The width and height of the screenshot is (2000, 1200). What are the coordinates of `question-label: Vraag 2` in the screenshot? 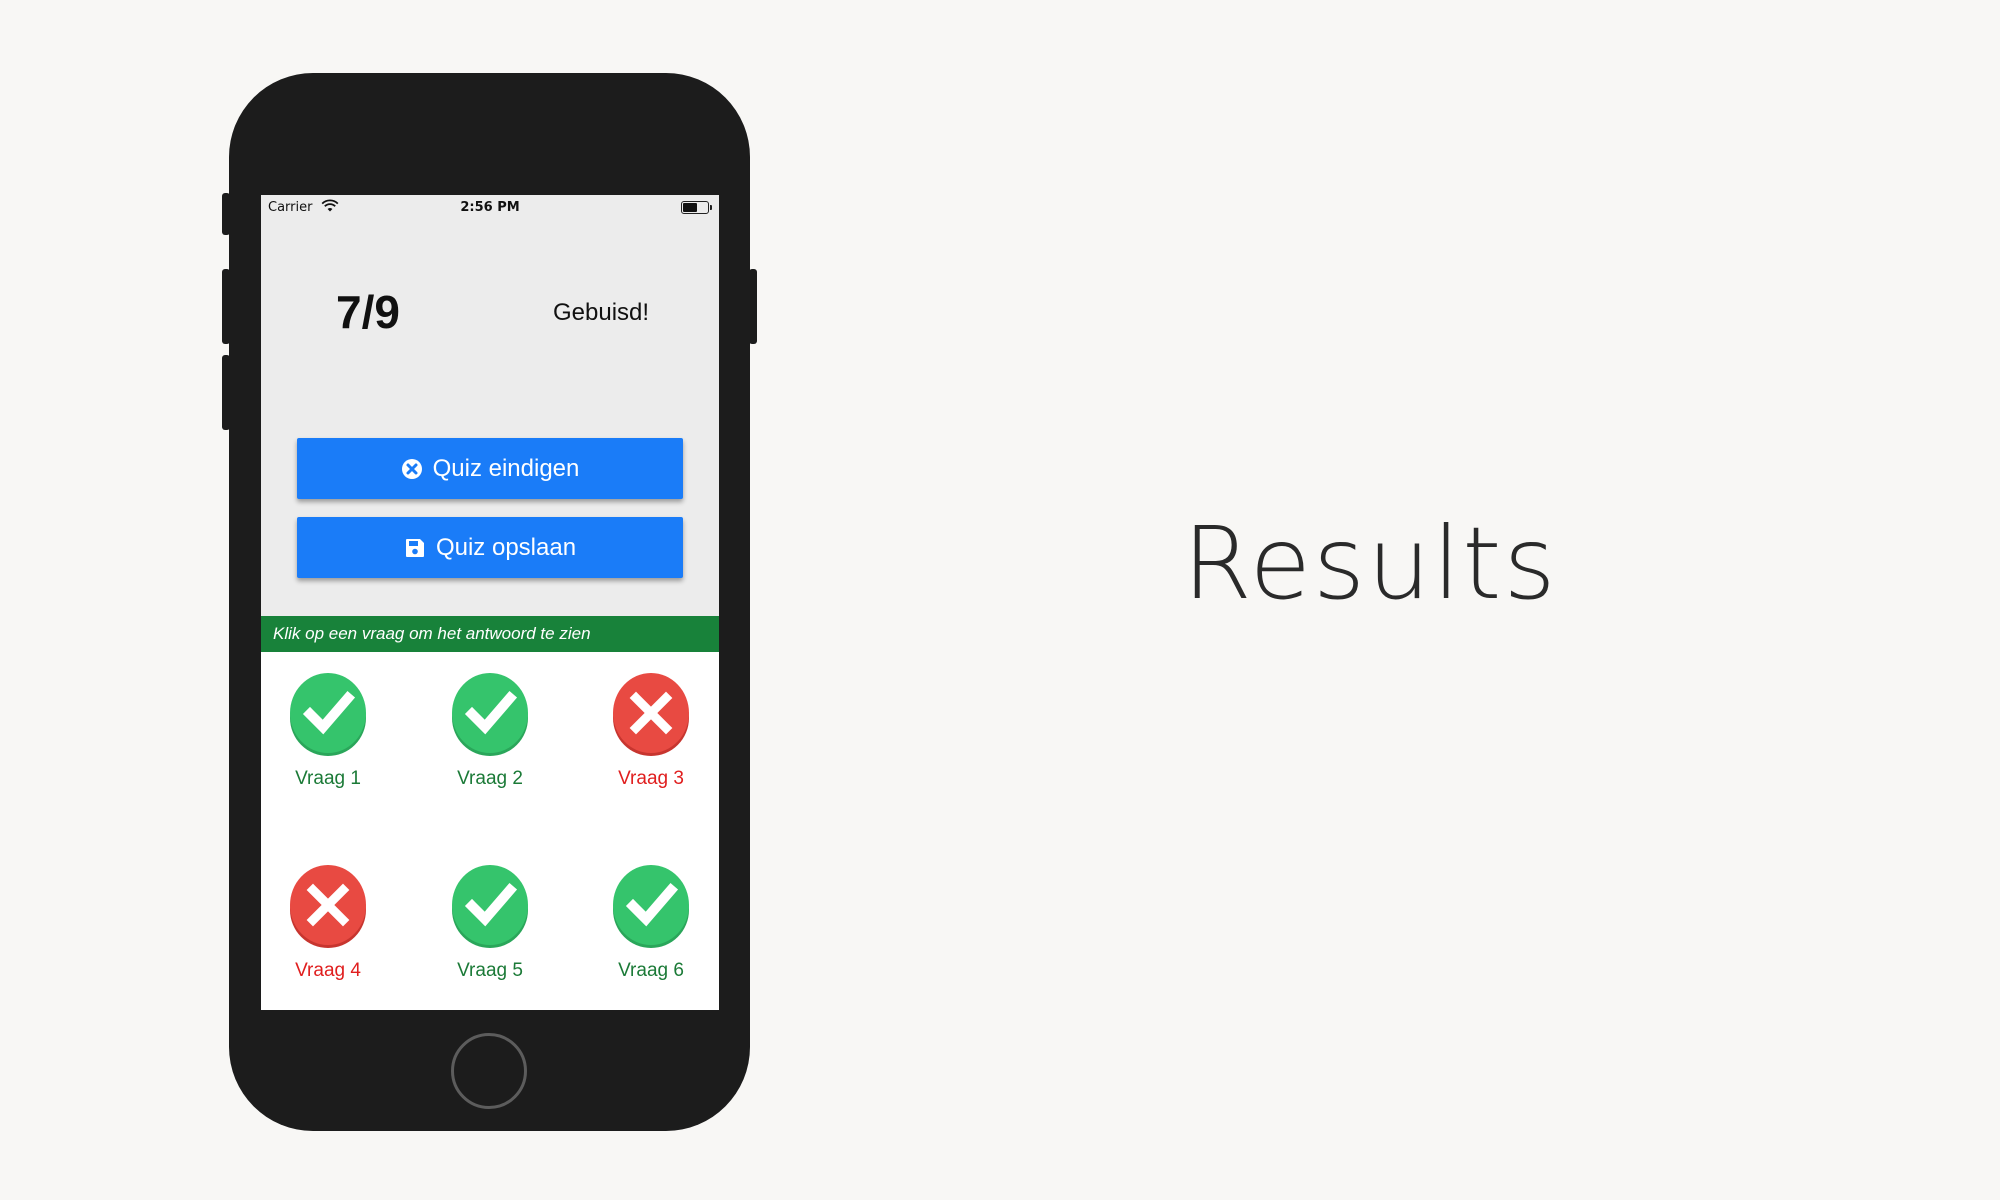 It's located at (490, 778).